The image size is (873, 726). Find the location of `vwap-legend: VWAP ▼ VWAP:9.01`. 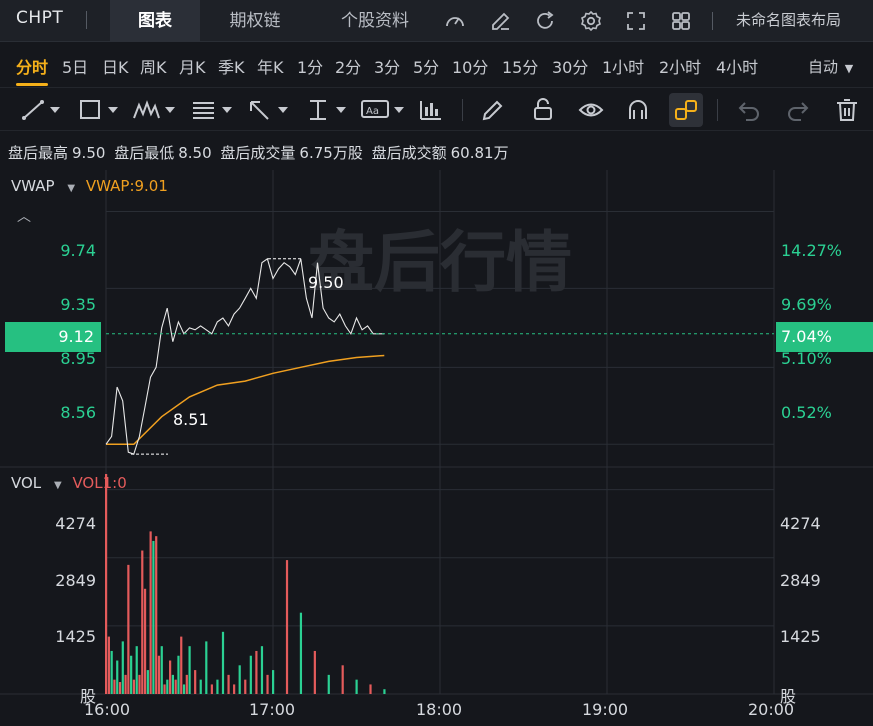

vwap-legend: VWAP ▼ VWAP:9.01 is located at coordinates (89, 186).